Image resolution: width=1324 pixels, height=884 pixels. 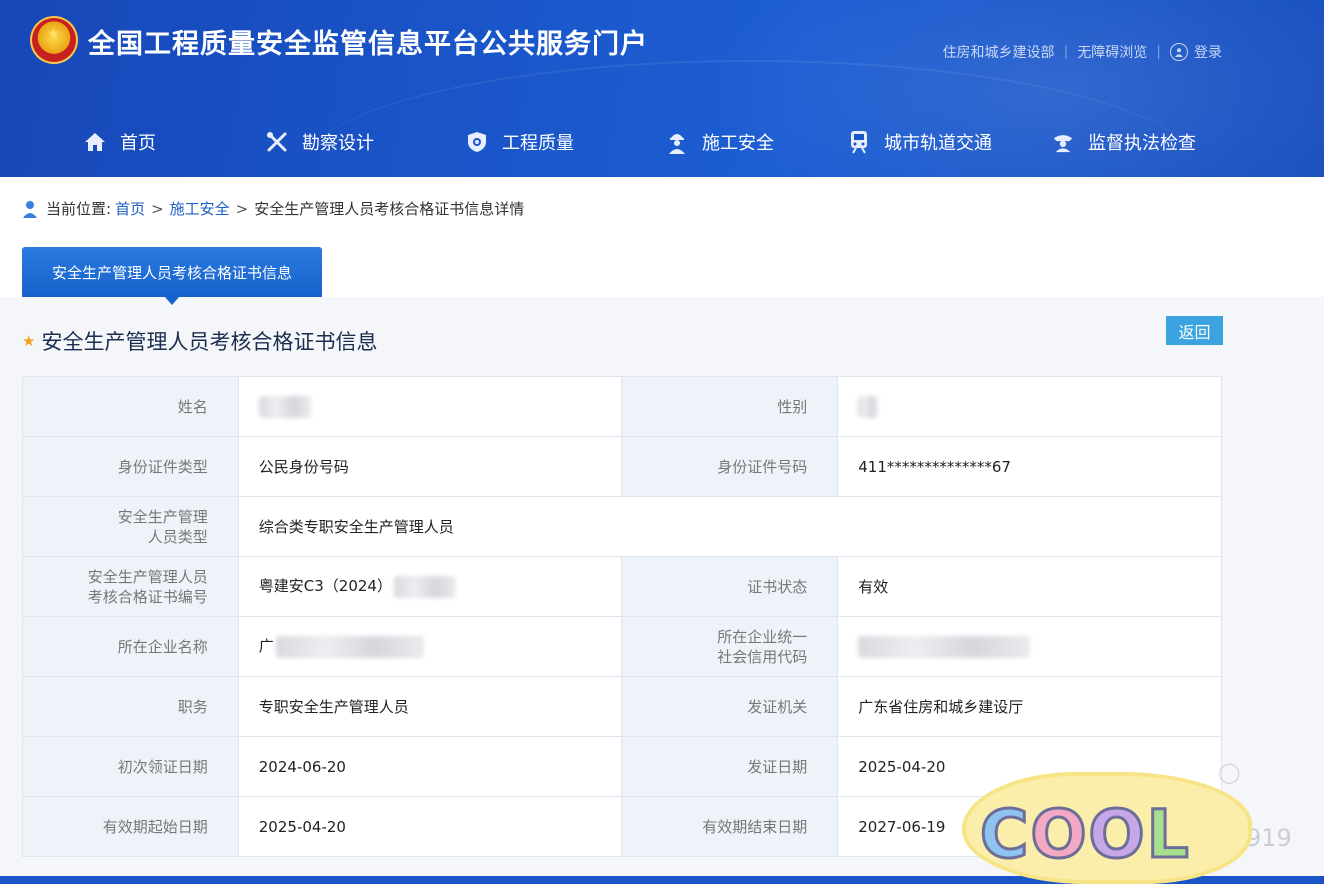 What do you see at coordinates (147, 596) in the screenshot?
I see `cert-number-label-line2: 考核合格证书编号` at bounding box center [147, 596].